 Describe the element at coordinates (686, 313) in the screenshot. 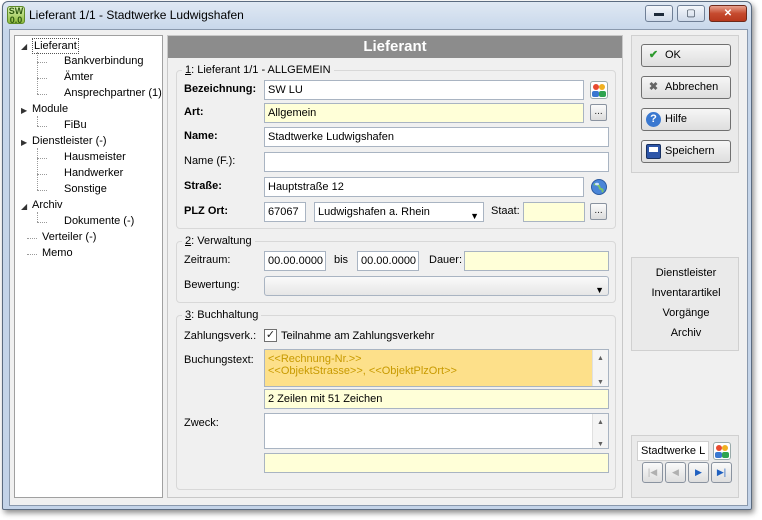

I see `link-vorgaenge: Vorgänge` at that location.